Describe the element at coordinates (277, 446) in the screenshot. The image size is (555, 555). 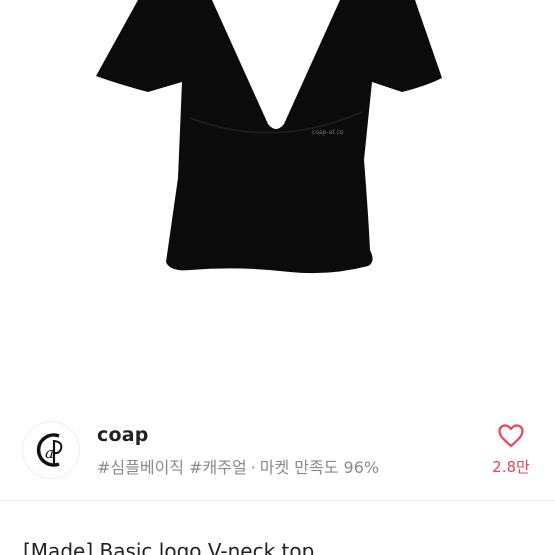
I see `shop-info-row: a coap #심플베이직 #캐주얼 · 마켓 만족도 96% 2.8만` at that location.